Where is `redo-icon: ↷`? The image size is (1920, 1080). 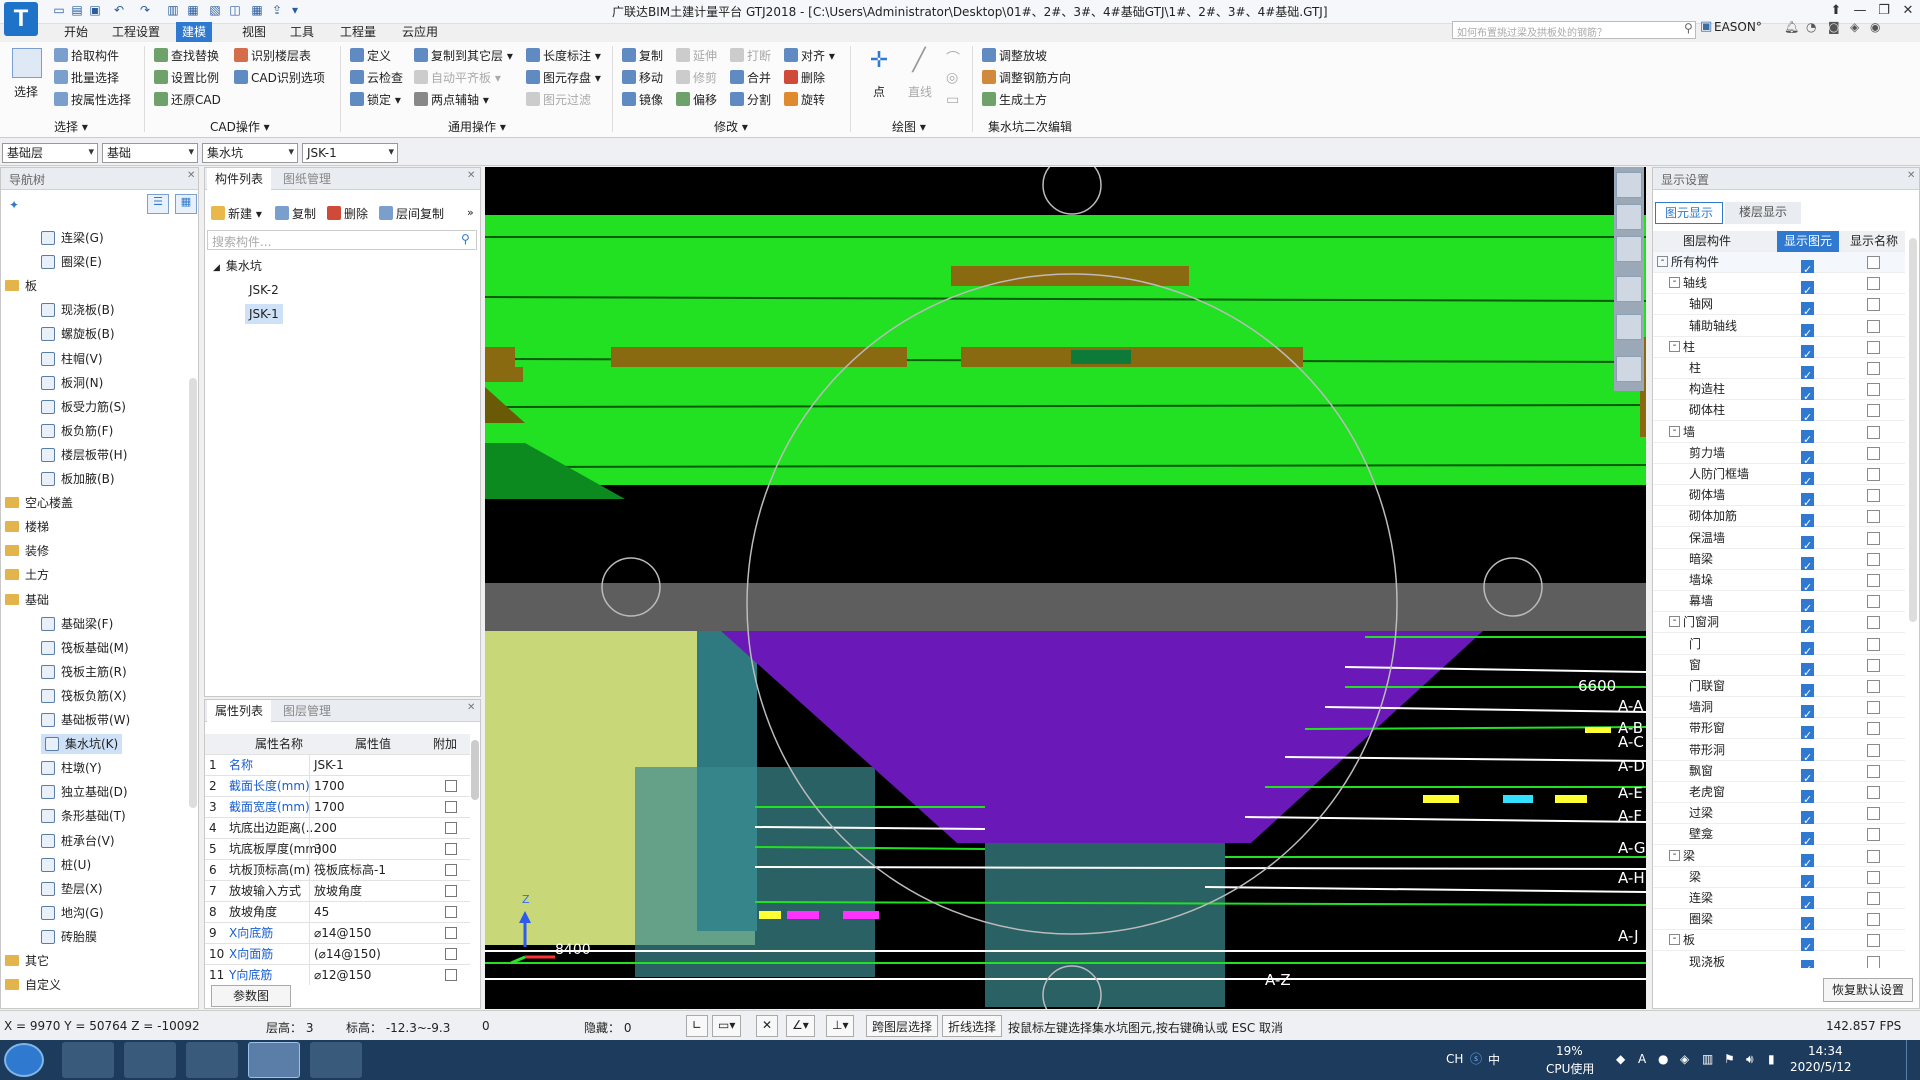
redo-icon: ↷ is located at coordinates (145, 10).